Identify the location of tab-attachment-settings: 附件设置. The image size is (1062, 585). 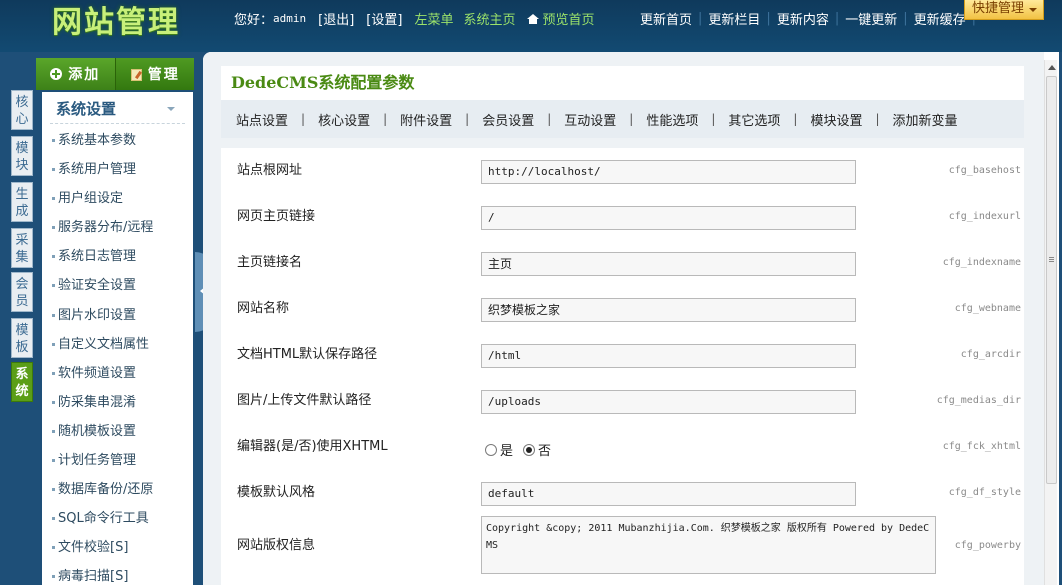
(426, 119).